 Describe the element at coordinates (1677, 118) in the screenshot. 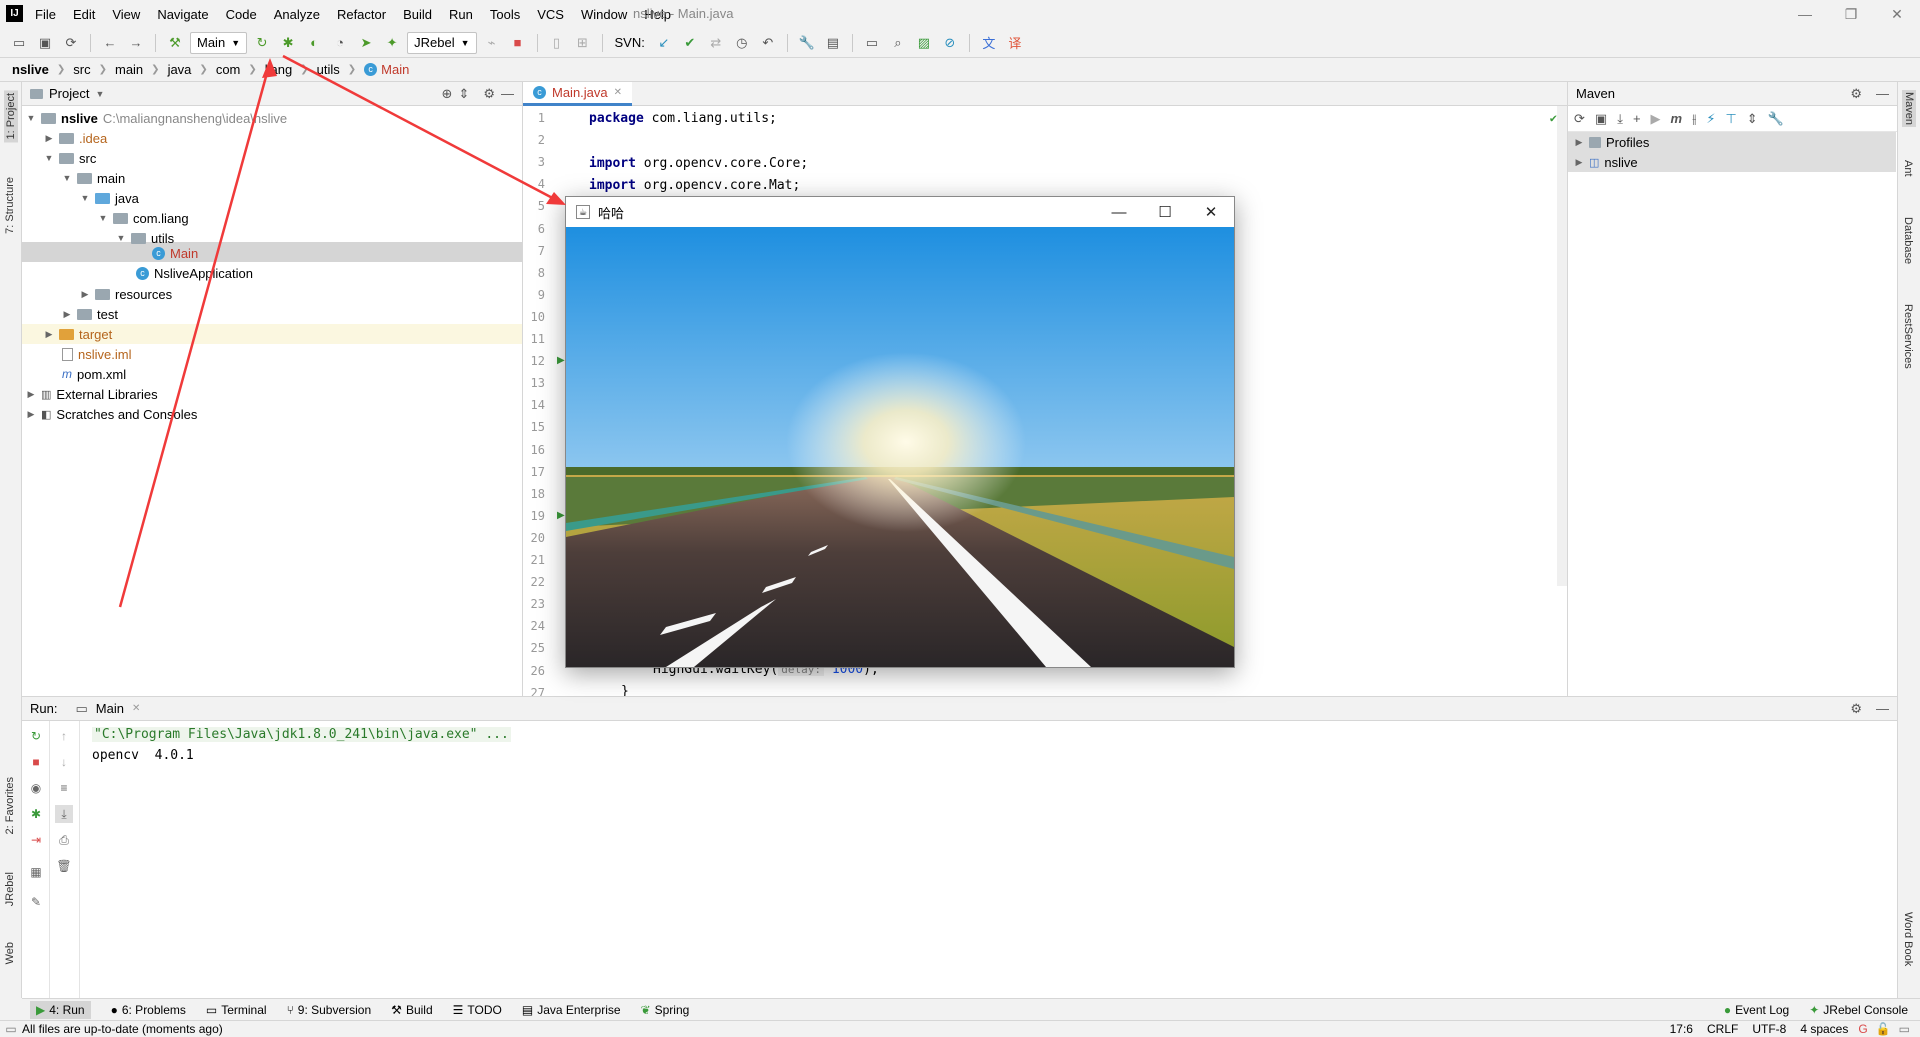

I see `maven-goal-icon: m` at that location.